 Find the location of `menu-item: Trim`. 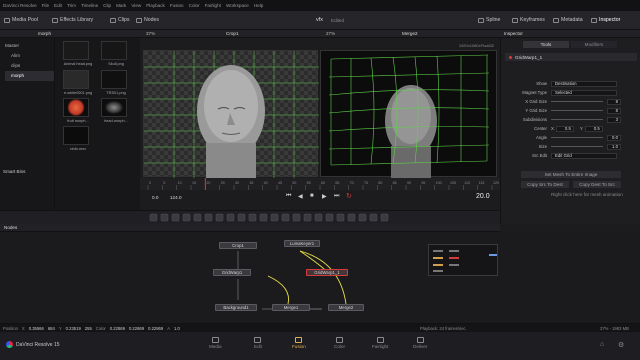

menu-item: Trim is located at coordinates (71, 5).